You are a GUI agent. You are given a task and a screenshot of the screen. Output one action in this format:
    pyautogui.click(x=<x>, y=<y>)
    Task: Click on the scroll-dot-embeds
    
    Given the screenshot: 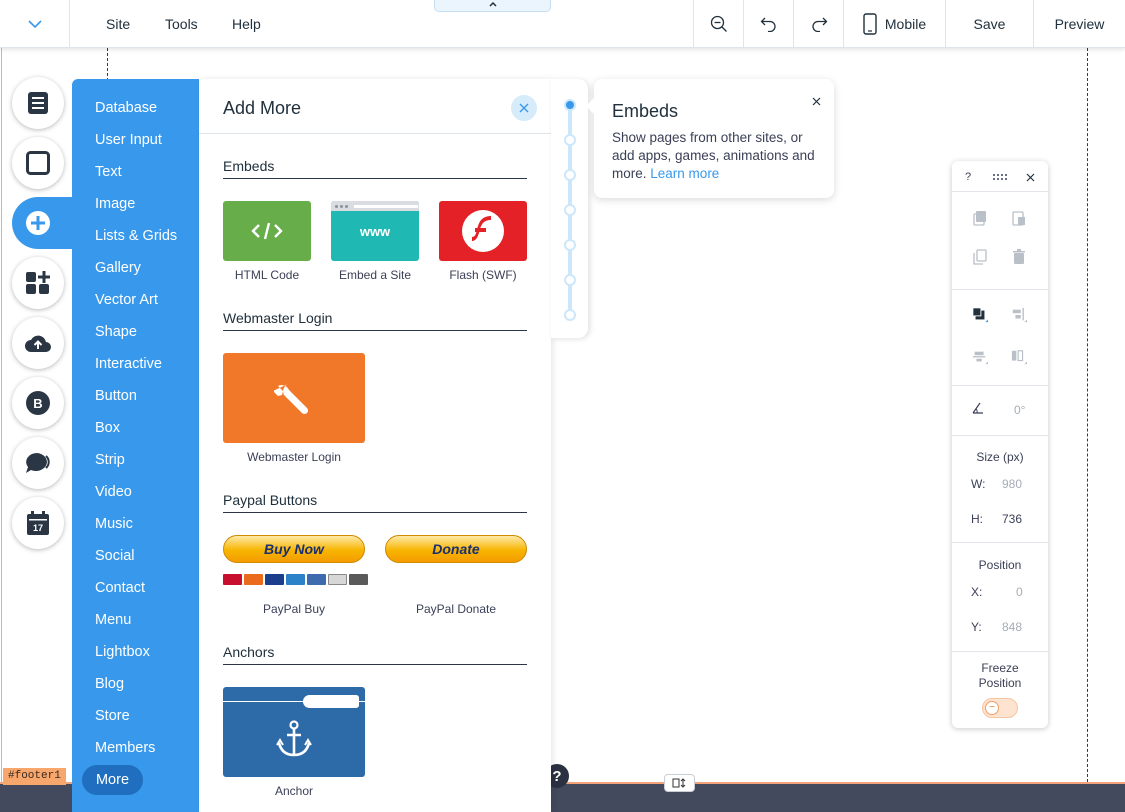 What is the action you would take?
    pyautogui.click(x=570, y=105)
    